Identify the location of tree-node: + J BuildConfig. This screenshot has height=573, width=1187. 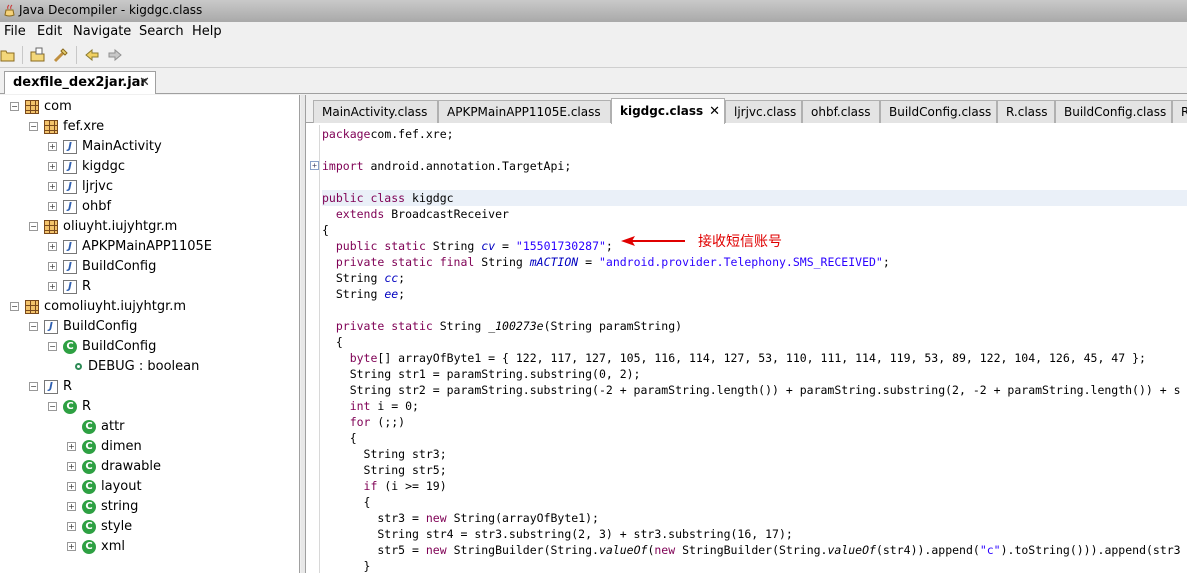
(149, 267).